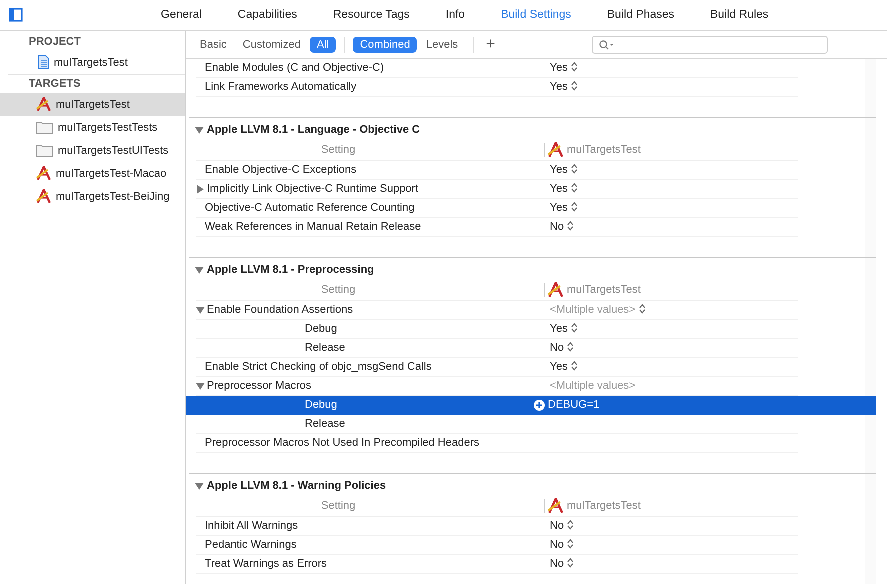 The image size is (887, 584). Describe the element at coordinates (281, 87) in the screenshot. I see `setting-name: Link Frameworks Automatically` at that location.